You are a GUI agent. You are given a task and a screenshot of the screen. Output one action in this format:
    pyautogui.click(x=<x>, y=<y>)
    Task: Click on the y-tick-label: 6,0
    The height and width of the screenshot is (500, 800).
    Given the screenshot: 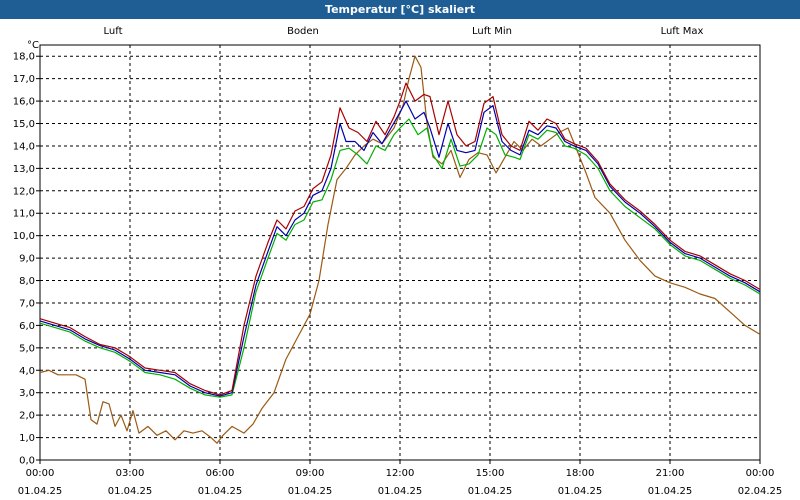 What is the action you would take?
    pyautogui.click(x=27, y=326)
    